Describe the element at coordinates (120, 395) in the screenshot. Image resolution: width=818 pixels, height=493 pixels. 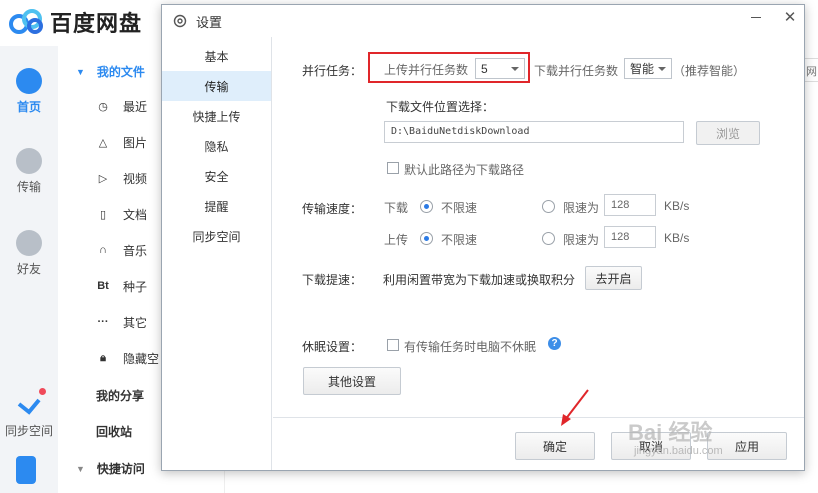
I see `subnav-my-share: 我的分享` at that location.